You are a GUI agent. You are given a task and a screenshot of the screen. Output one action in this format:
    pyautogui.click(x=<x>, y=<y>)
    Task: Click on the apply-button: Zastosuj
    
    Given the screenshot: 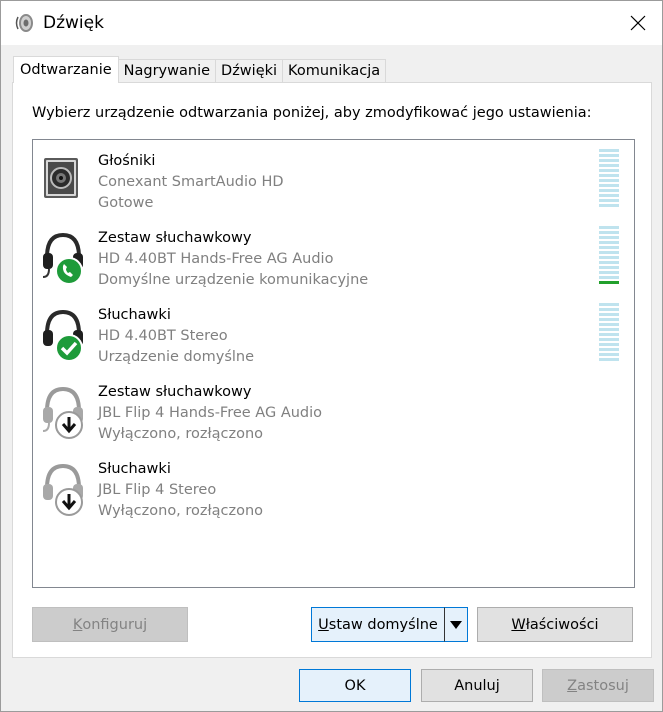 What is the action you would take?
    pyautogui.click(x=598, y=685)
    